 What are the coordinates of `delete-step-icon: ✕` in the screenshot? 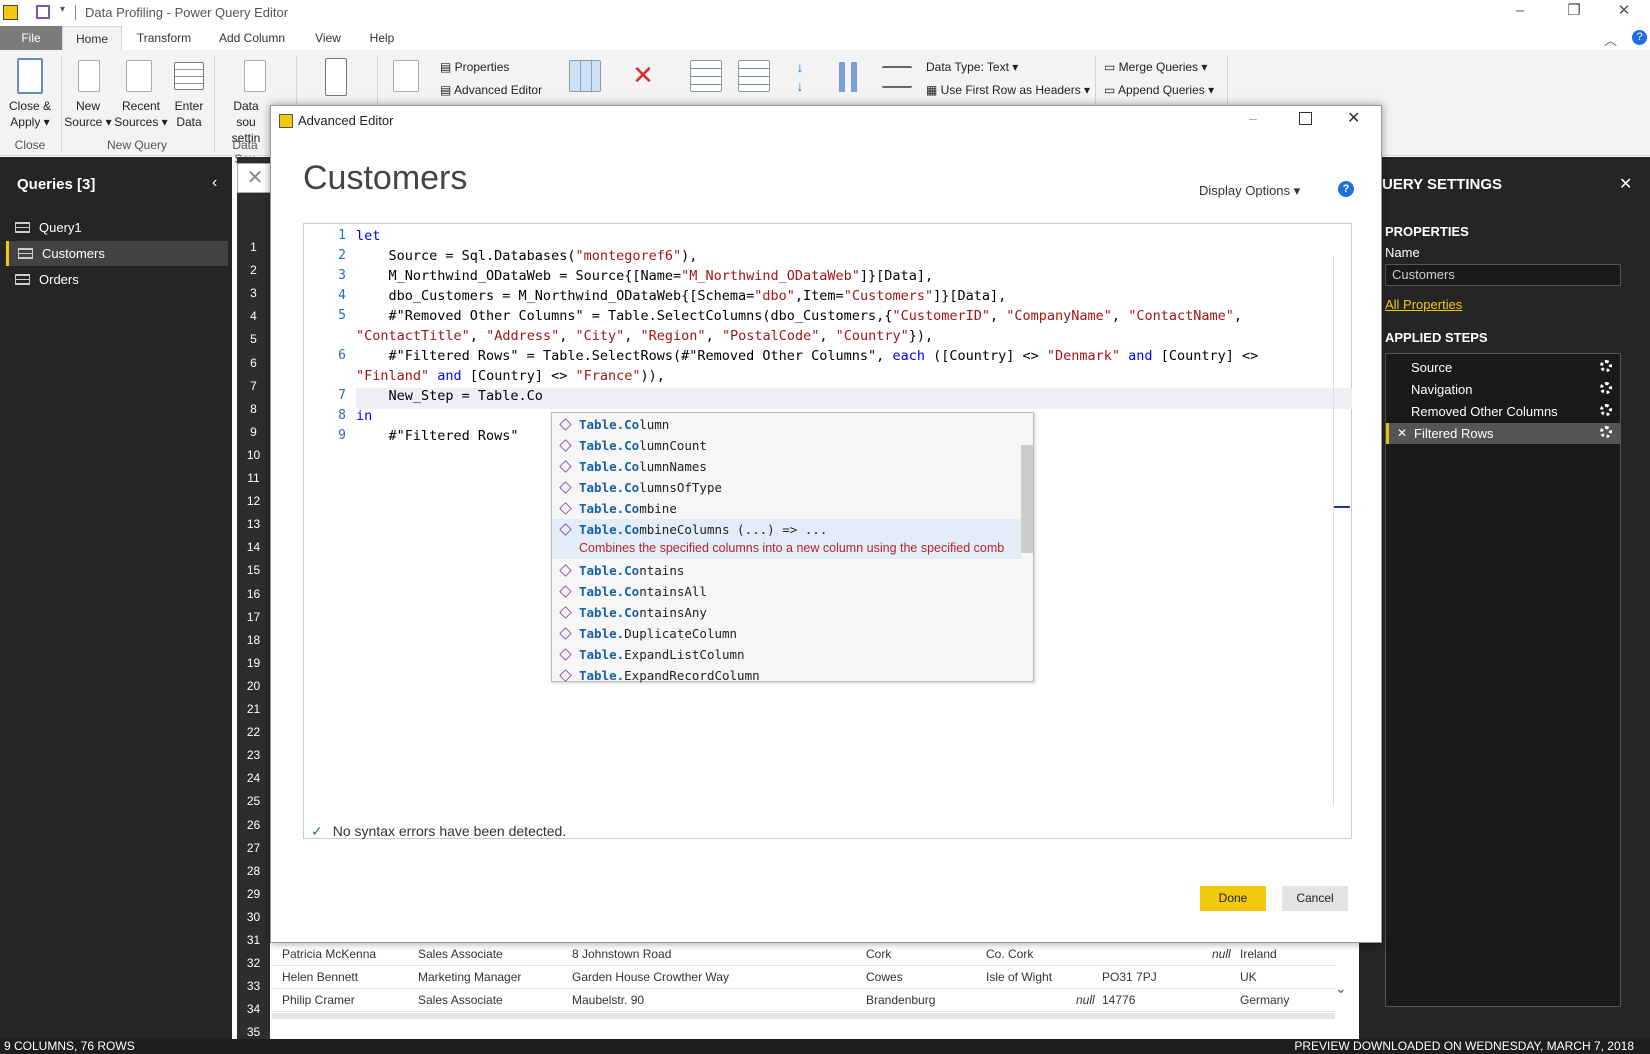 It's located at (1402, 433).